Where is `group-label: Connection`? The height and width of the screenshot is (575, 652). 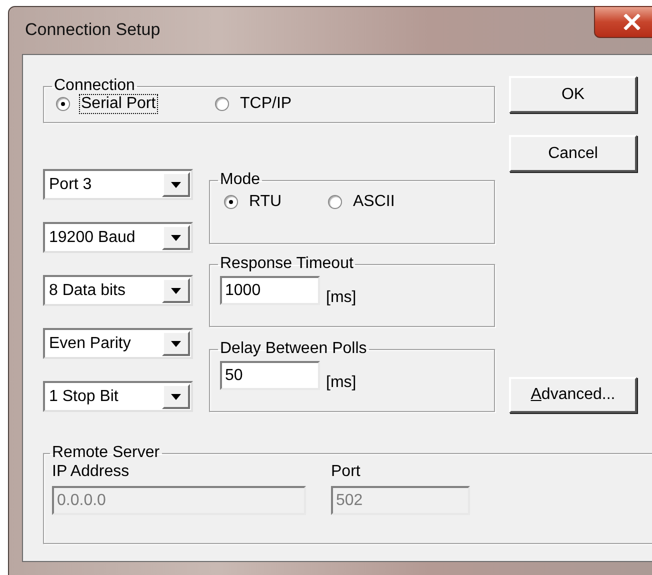
group-label: Connection is located at coordinates (94, 86).